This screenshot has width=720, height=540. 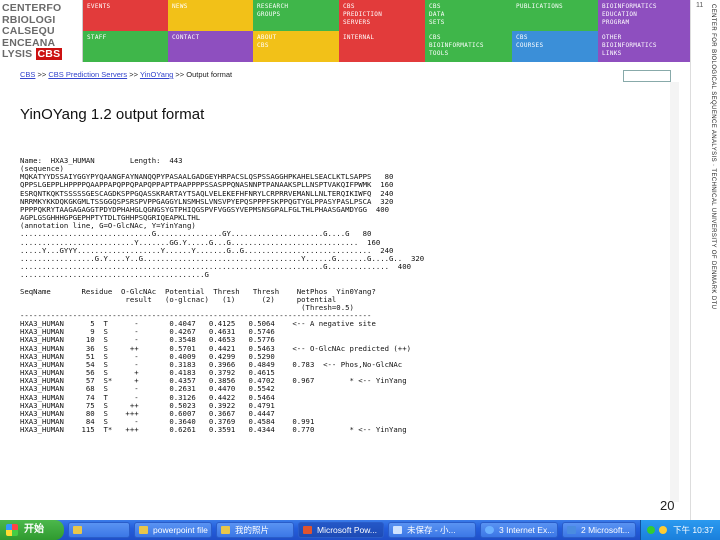 I want to click on nav-staff: STAFF, so click(x=125, y=46).